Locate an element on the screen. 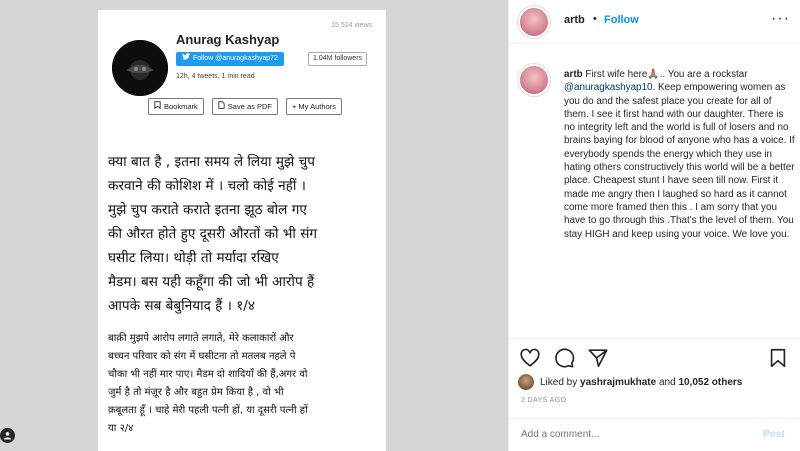 Image resolution: width=800 pixels, height=451 pixels. save-pdf-label: Save as PDF is located at coordinates (249, 106).